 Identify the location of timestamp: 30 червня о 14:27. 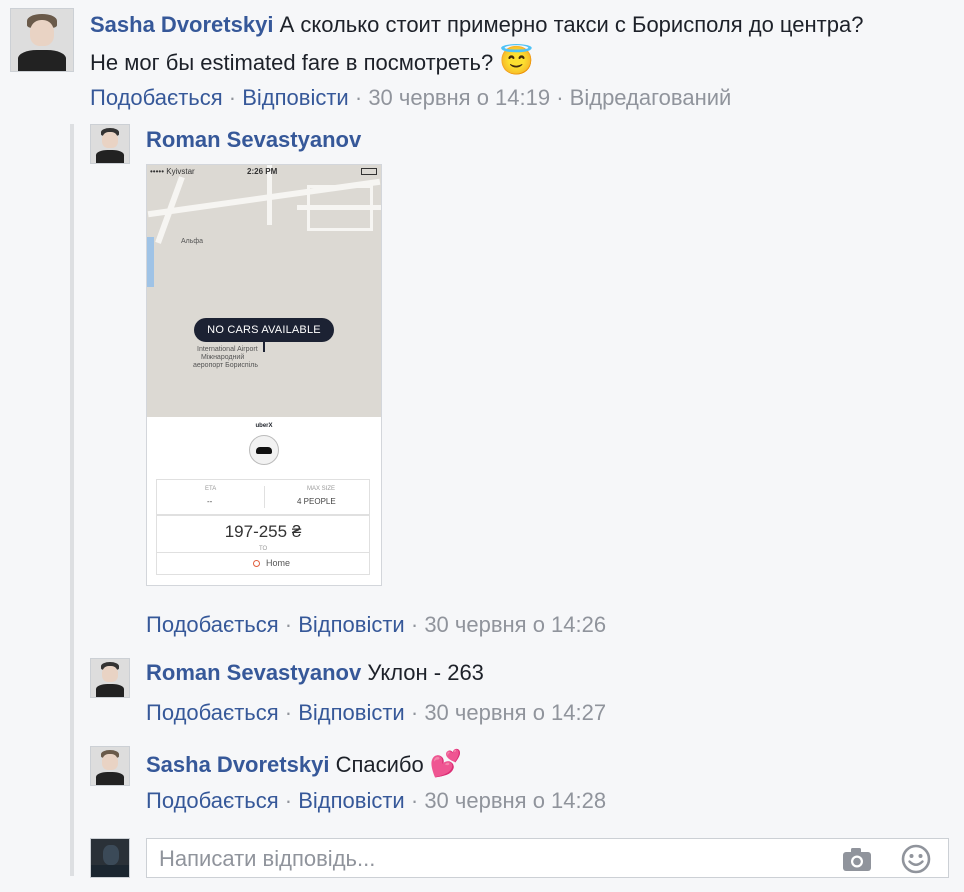
(515, 712).